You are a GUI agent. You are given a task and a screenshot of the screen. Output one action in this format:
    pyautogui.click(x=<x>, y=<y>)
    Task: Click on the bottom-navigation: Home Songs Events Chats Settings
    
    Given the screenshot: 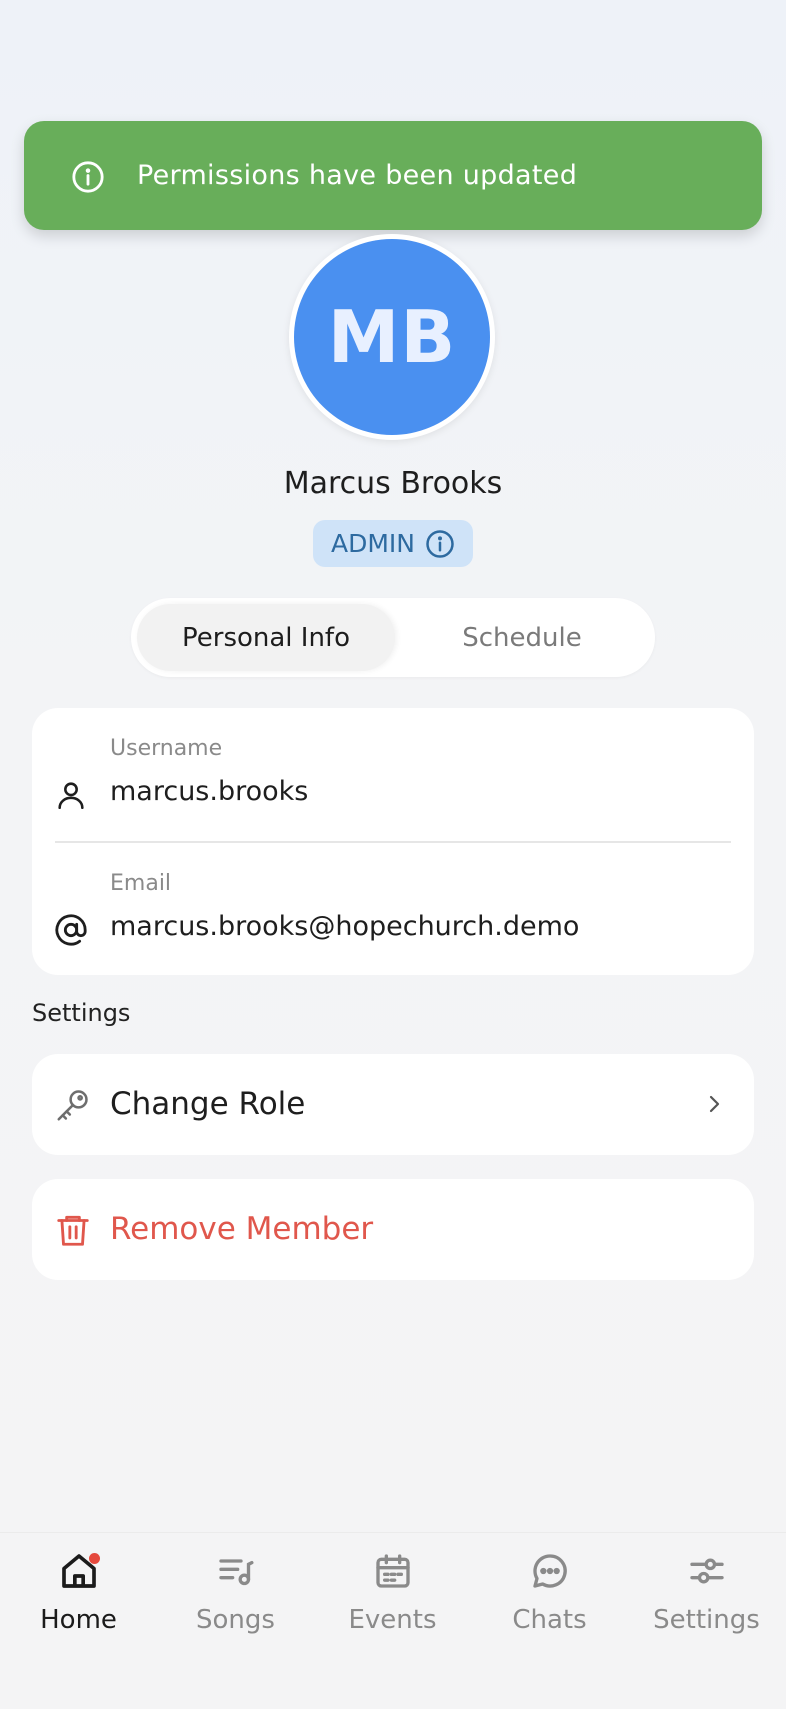 What is the action you would take?
    pyautogui.click(x=393, y=1620)
    